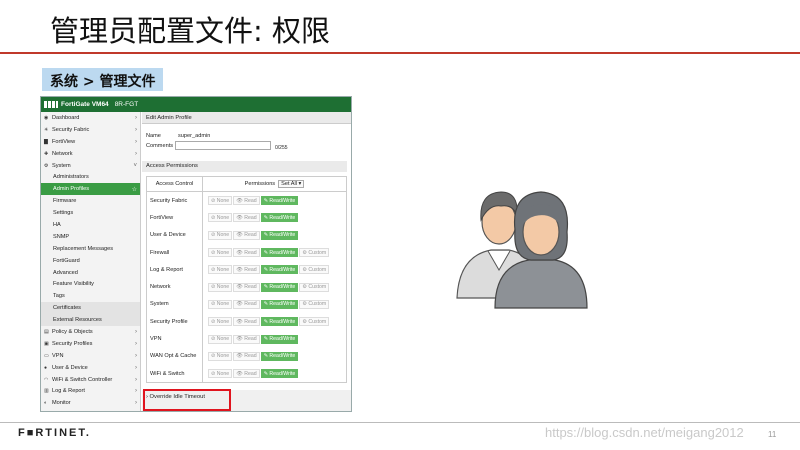 The image size is (800, 450). I want to click on sidebar-item: Settings, so click(90, 213).